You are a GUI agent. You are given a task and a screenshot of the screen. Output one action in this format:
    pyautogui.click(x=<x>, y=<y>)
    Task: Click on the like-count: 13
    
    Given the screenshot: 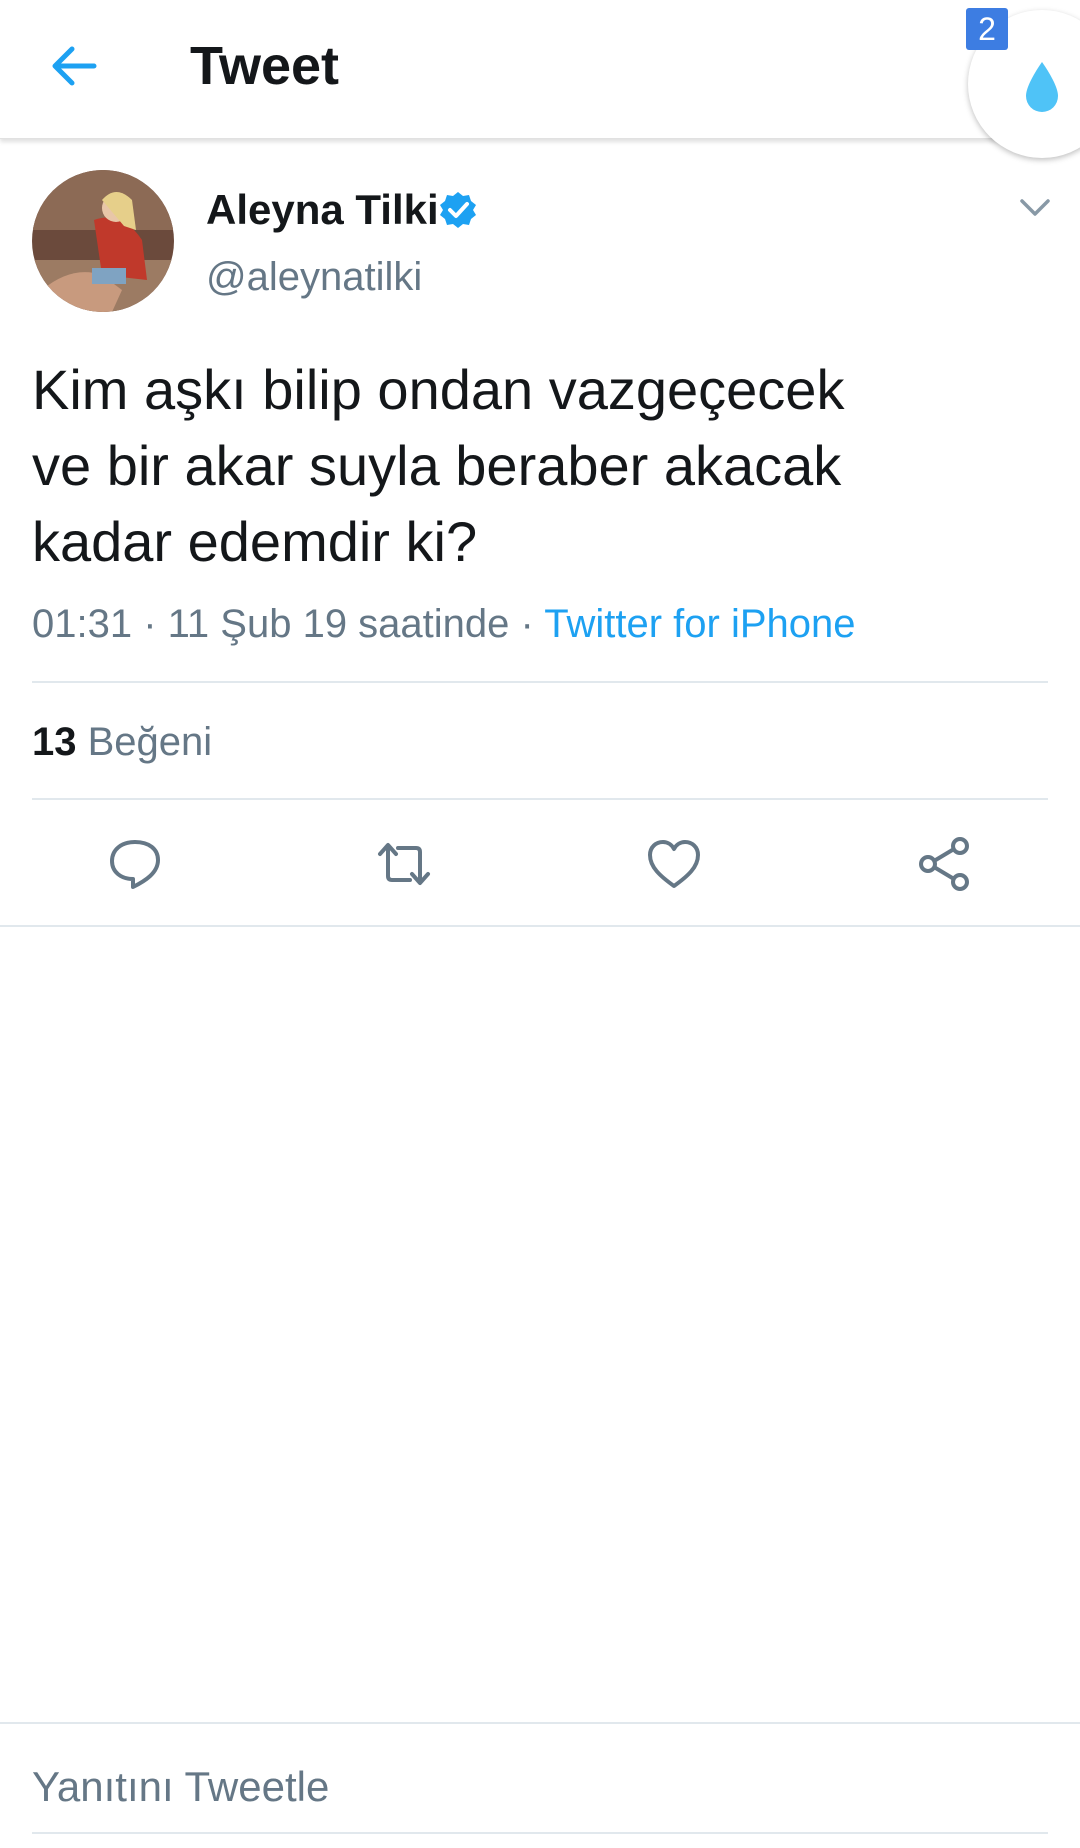 What is the action you would take?
    pyautogui.click(x=54, y=742)
    